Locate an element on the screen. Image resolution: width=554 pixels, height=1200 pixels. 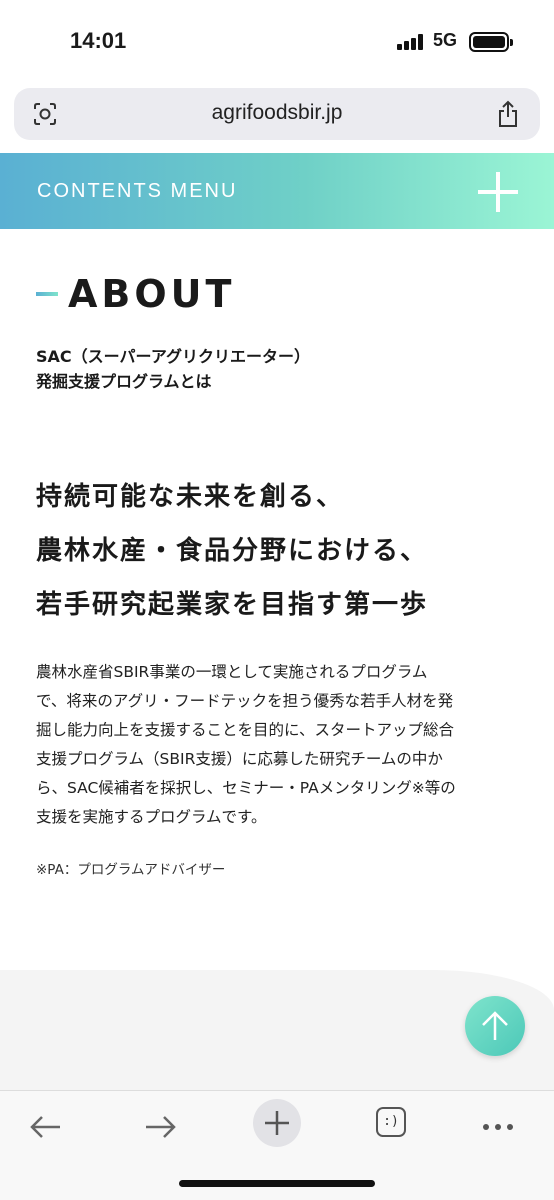
about-subtitle: SAC（スーパーアグリクリエーター） 発掘支援プログラムとは is located at coordinates (173, 369).